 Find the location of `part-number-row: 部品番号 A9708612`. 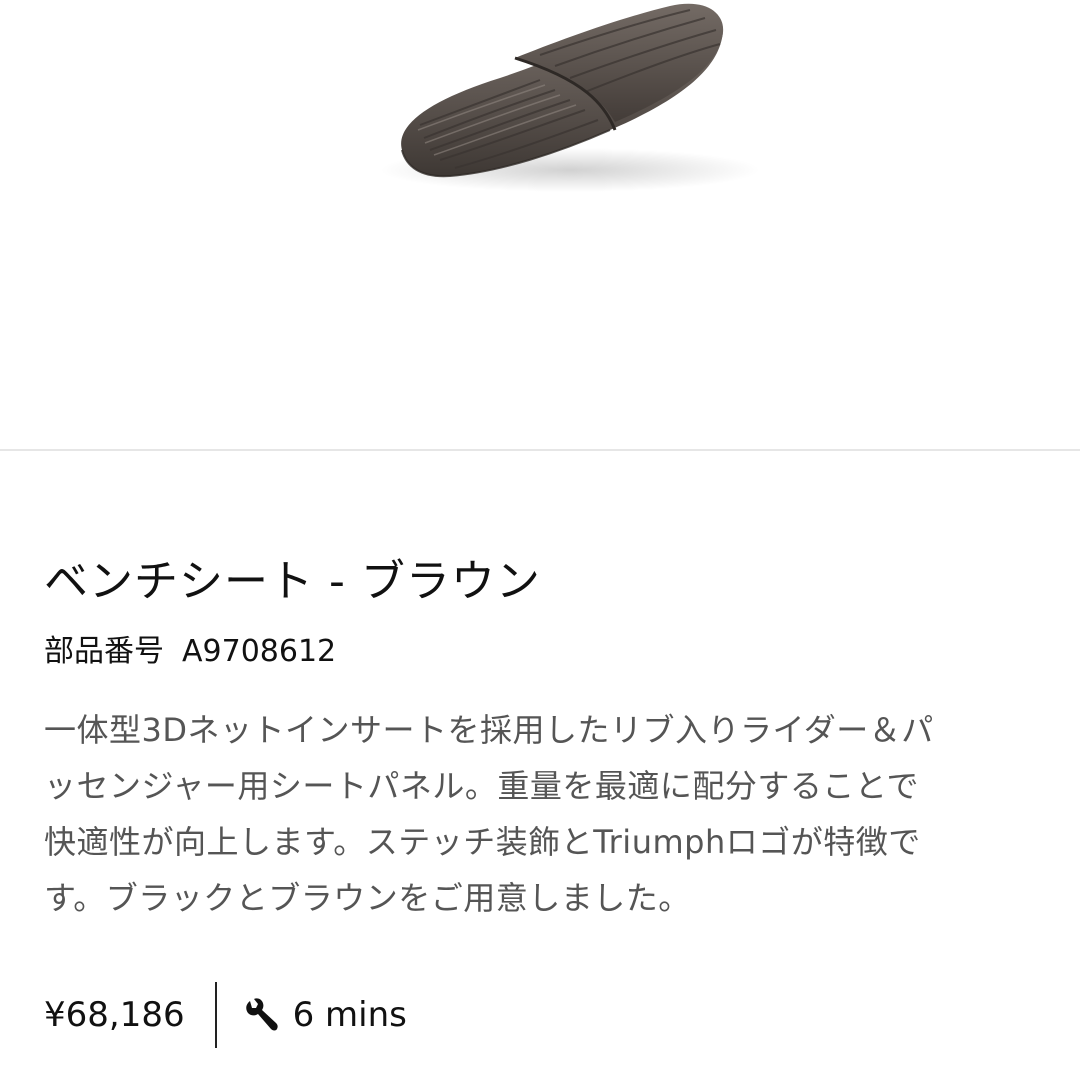

part-number-row: 部品番号 A9708612 is located at coordinates (190, 652).